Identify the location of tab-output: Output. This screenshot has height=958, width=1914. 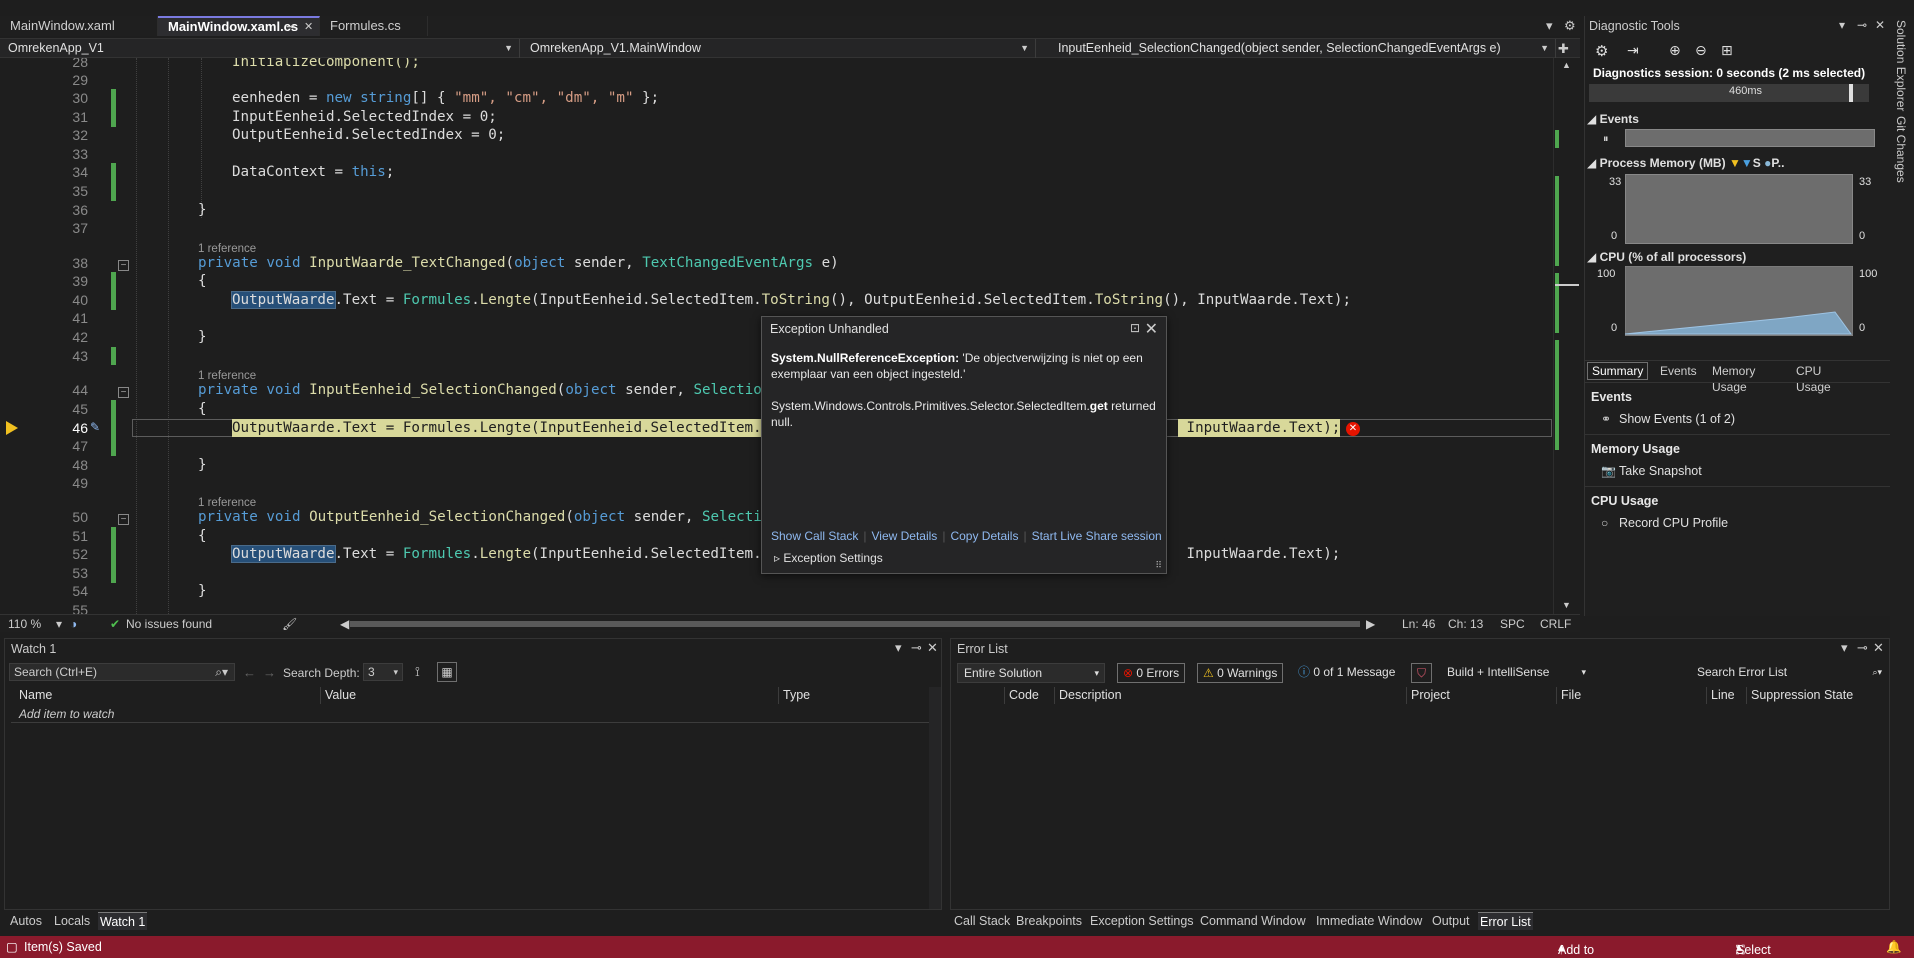
(1451, 921).